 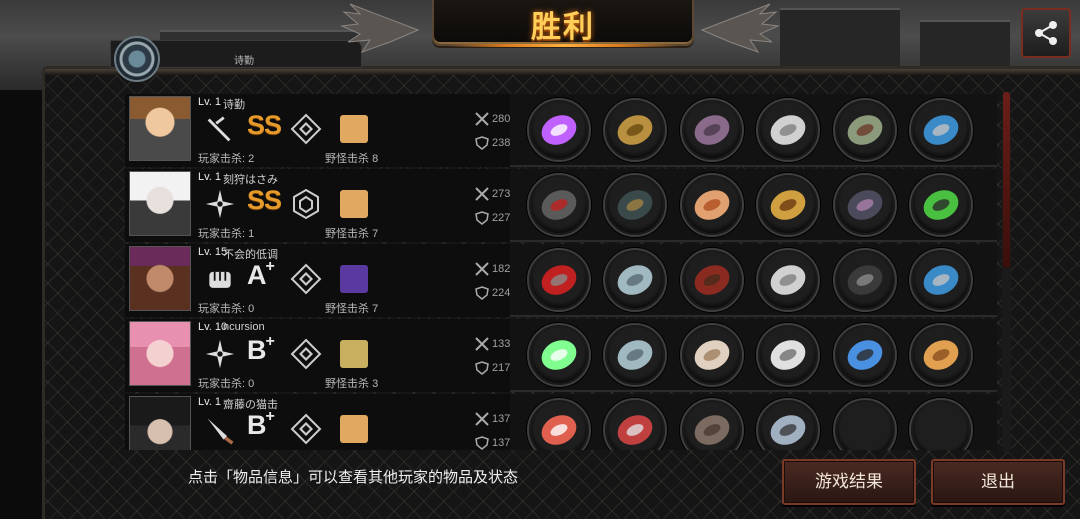 I want to click on self-player-name: 诗勤, so click(x=244, y=61).